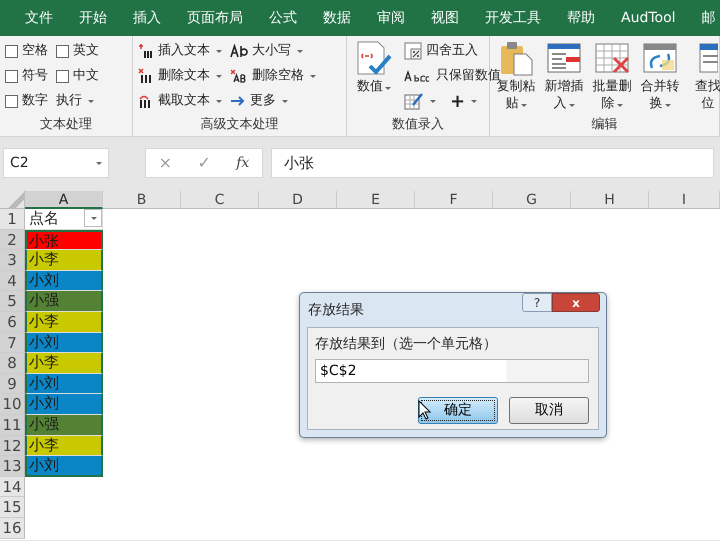 The height and width of the screenshot is (541, 720). I want to click on row-number: 3, so click(12, 260).